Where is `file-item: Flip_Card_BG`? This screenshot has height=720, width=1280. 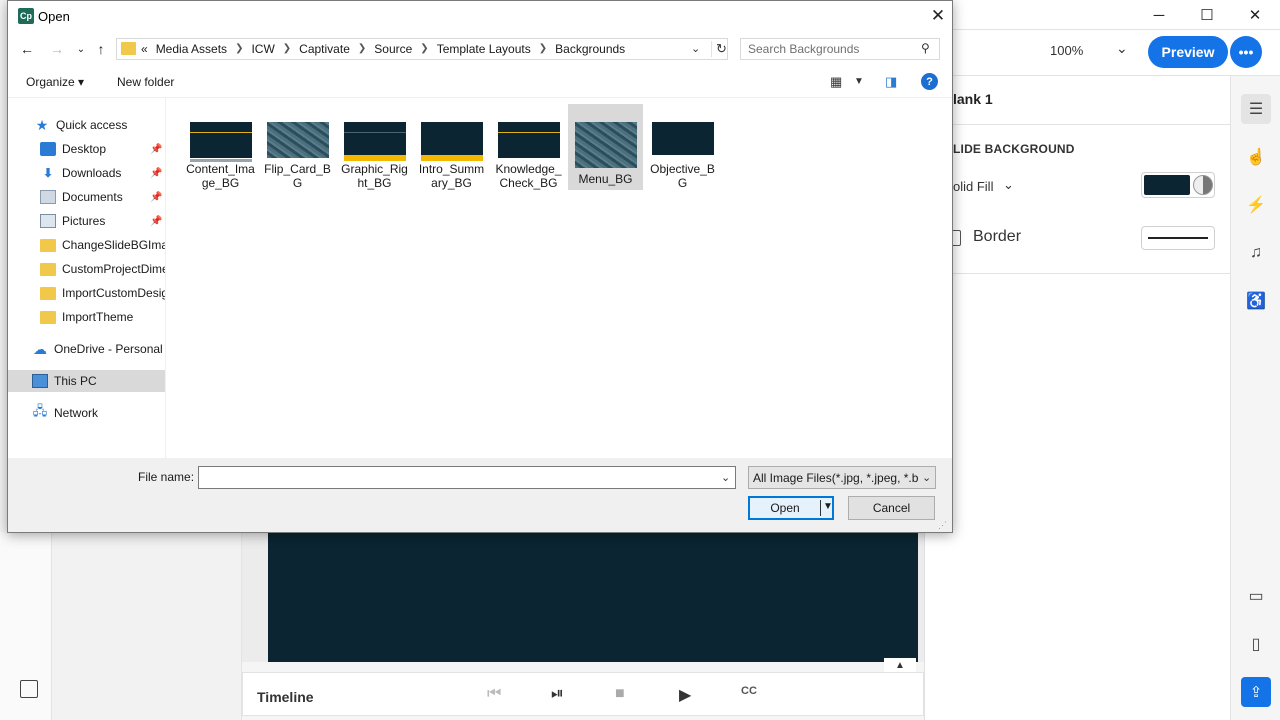
file-item: Flip_Card_BG is located at coordinates (297, 147).